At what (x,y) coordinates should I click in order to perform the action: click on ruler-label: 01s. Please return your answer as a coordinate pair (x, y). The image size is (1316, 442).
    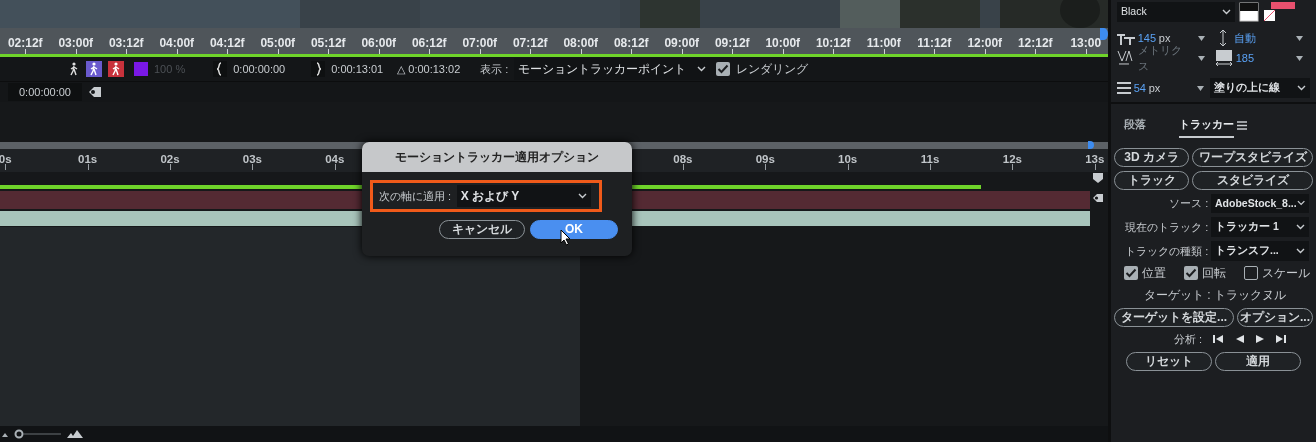
    Looking at the image, I should click on (88, 159).